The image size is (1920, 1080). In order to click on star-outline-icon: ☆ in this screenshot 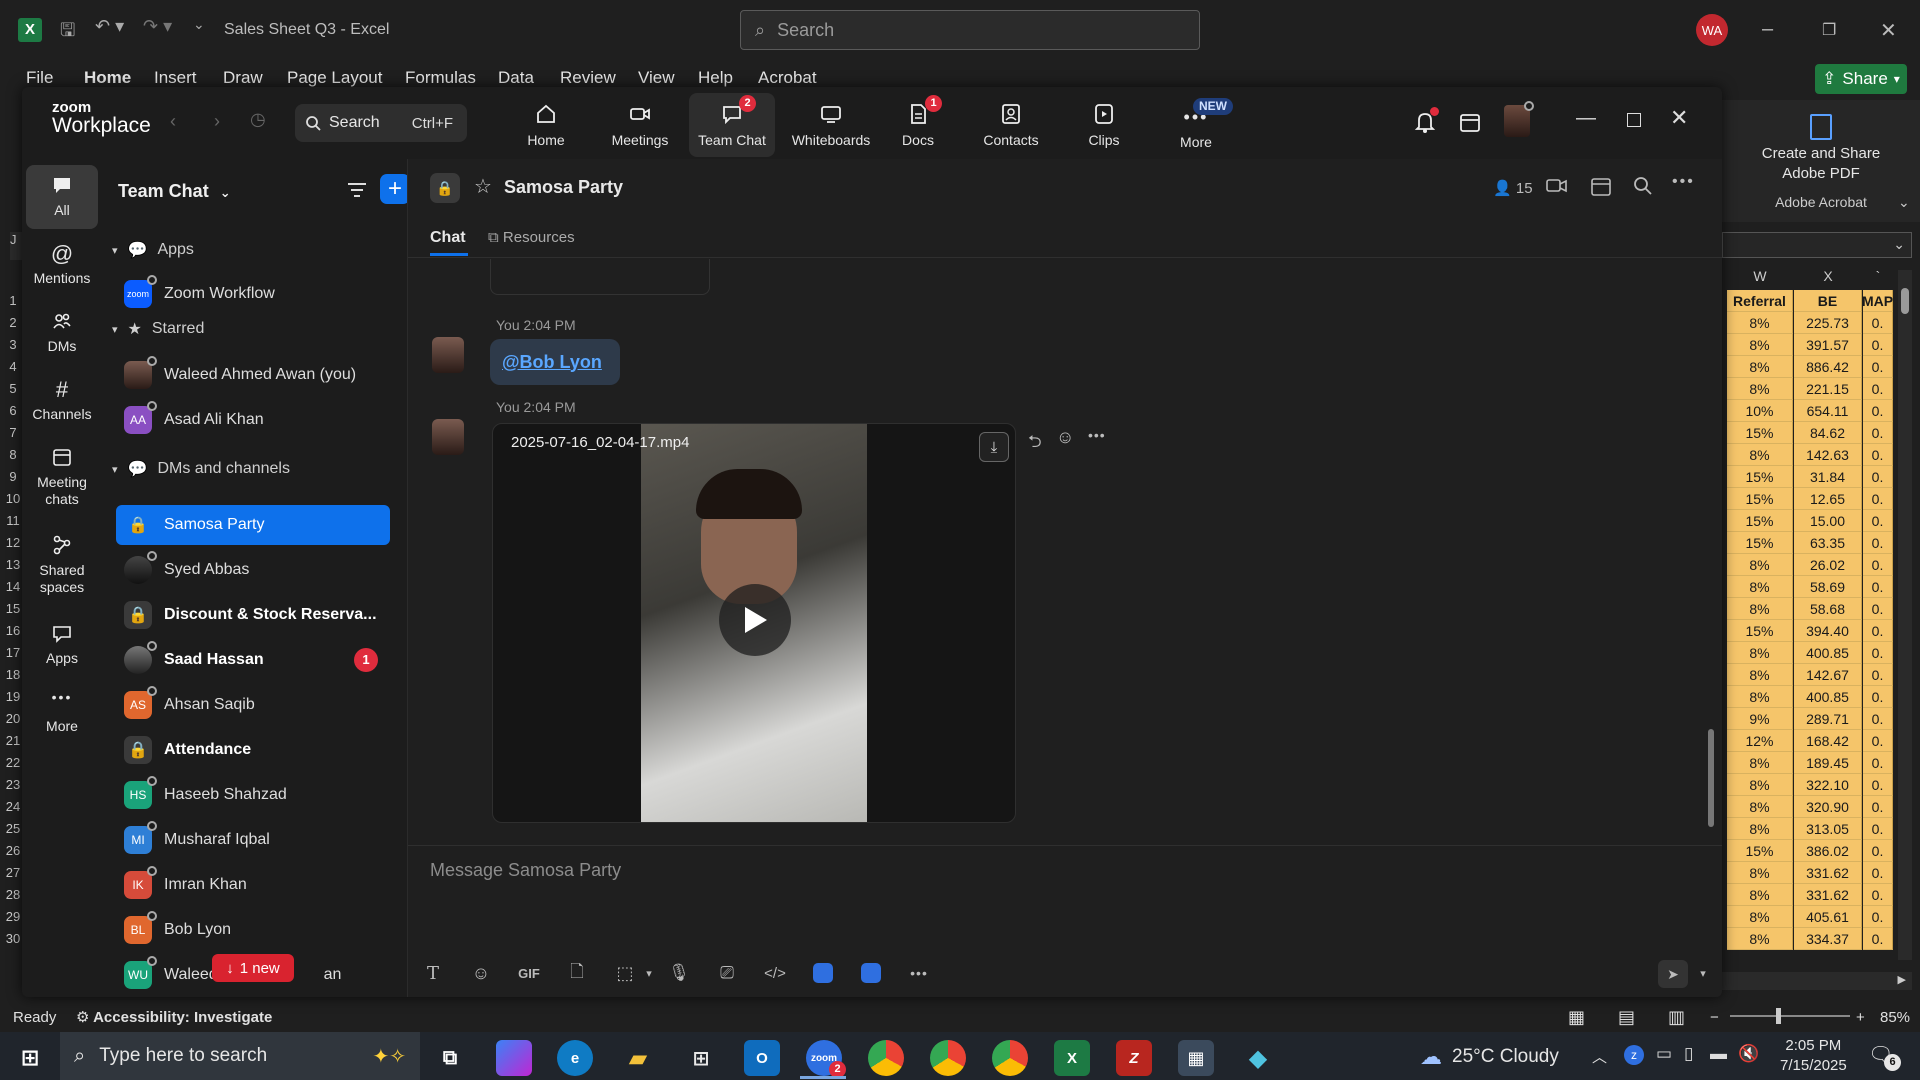, I will do `click(483, 186)`.